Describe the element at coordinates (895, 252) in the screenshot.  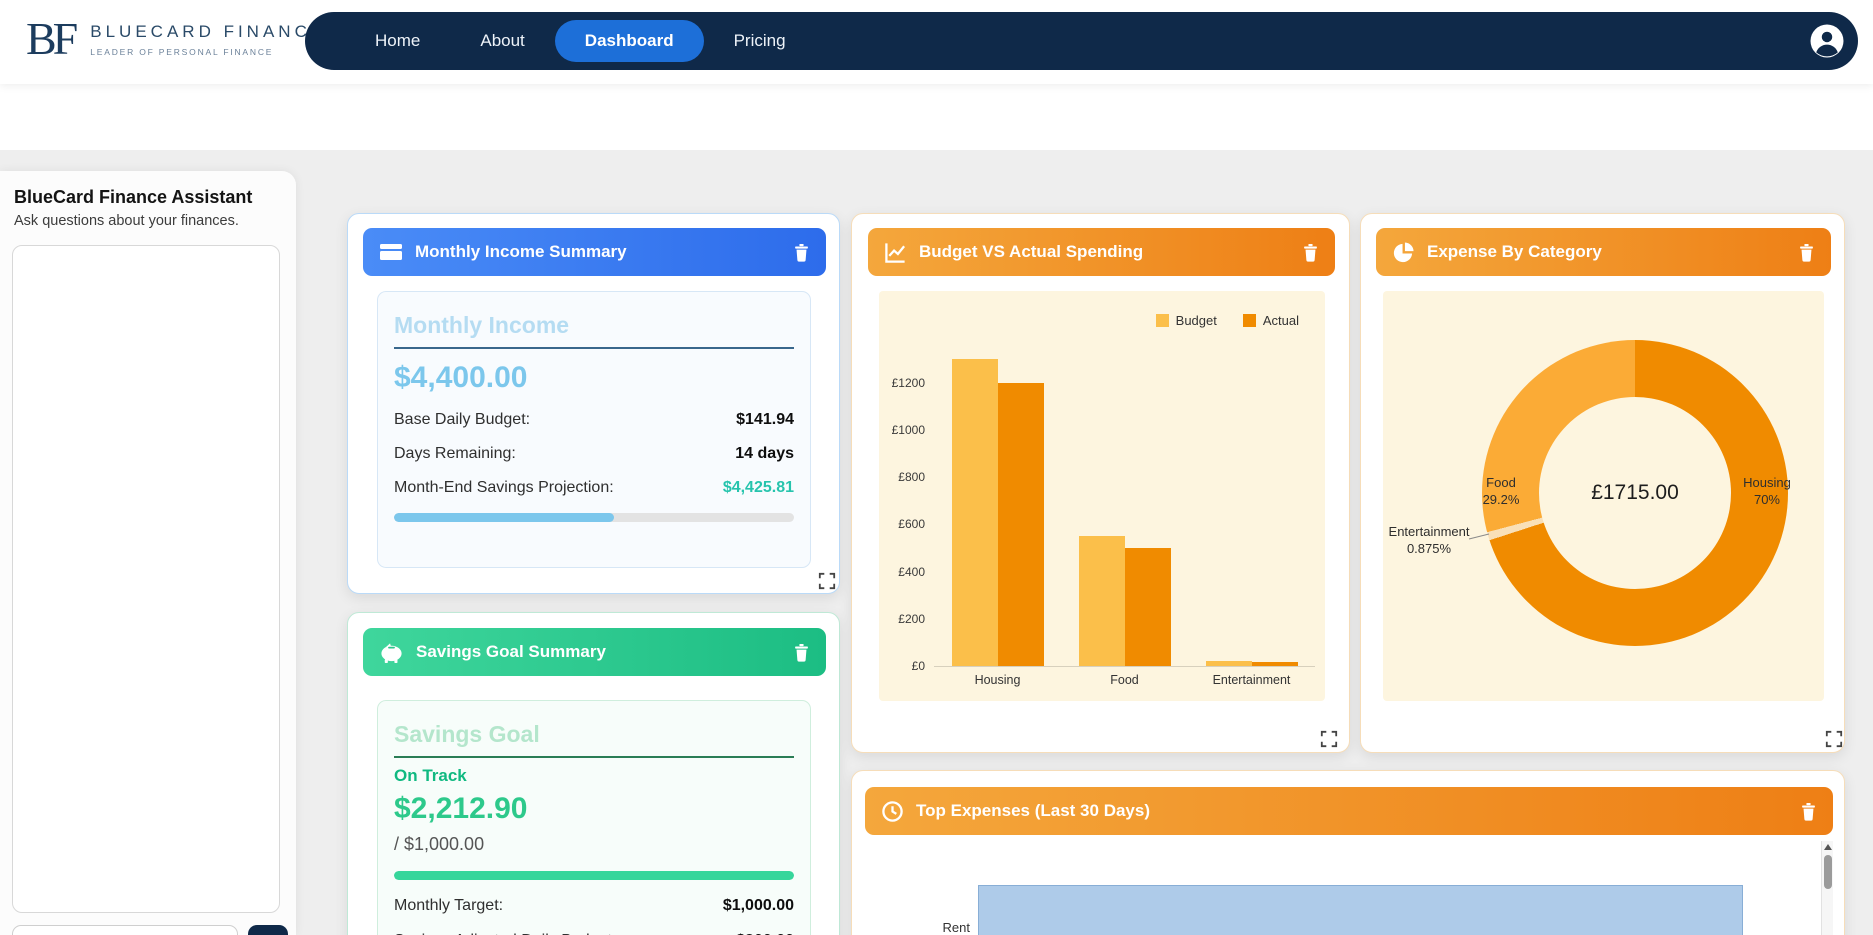
I see `line-chart-icon` at that location.